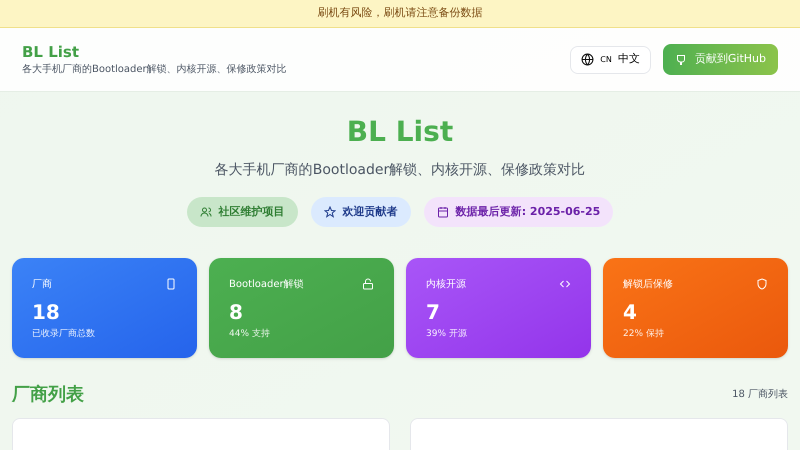  What do you see at coordinates (587, 59) in the screenshot?
I see `globe-icon` at bounding box center [587, 59].